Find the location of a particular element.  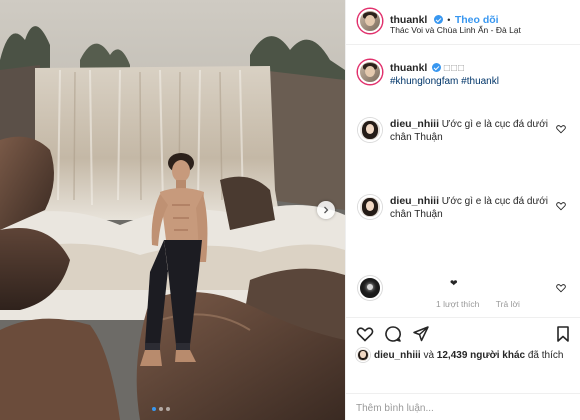

caption-username: thuankl is located at coordinates (408, 68).